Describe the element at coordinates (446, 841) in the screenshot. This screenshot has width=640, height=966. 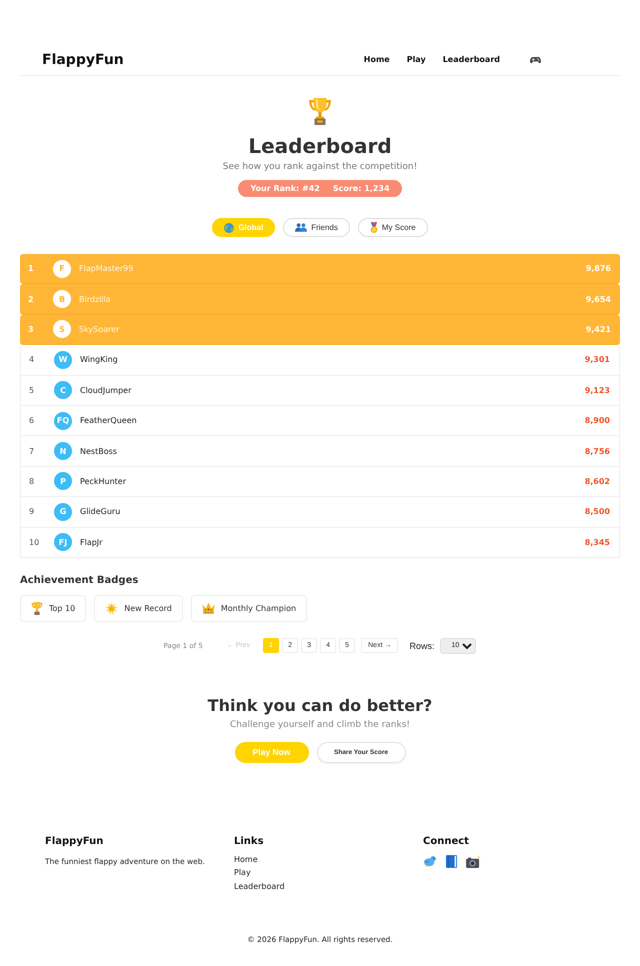
I see `footer-heading: Connect` at that location.